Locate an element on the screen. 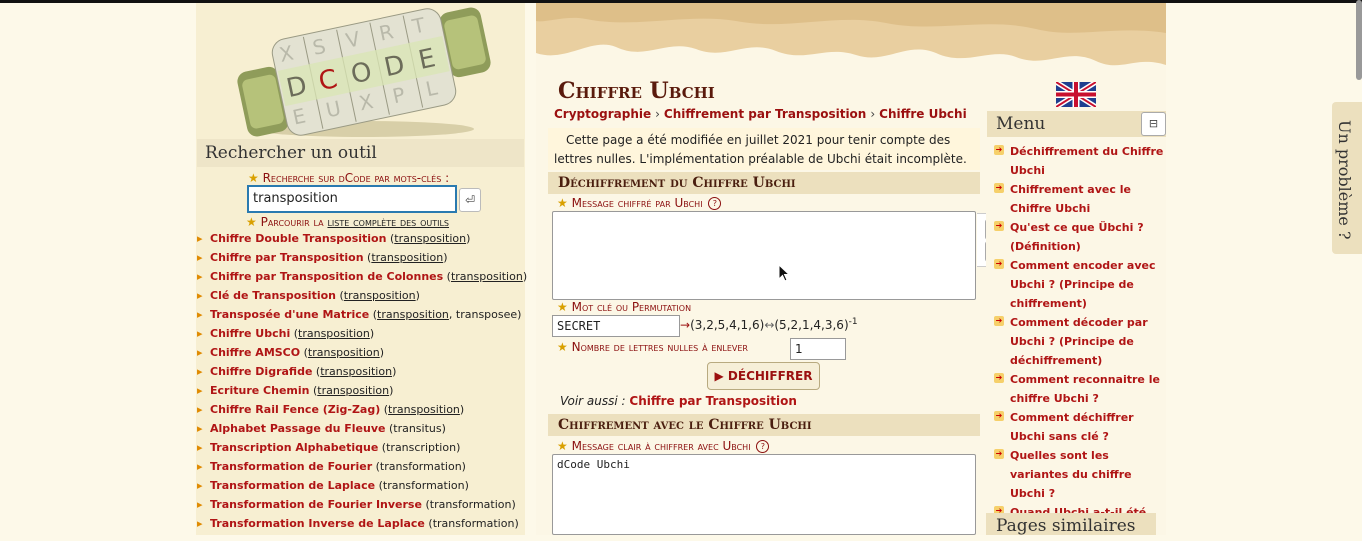  permutation-display: →(3,2,5,4,1,6)↔(5,2,1,4,3,6)-1 is located at coordinates (769, 324).